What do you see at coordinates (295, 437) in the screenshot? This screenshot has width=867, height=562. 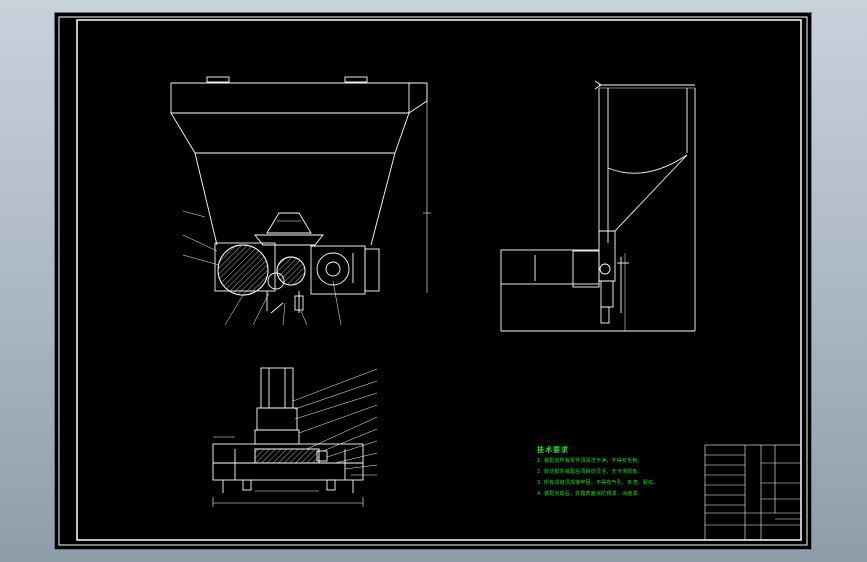 I see `section-view` at bounding box center [295, 437].